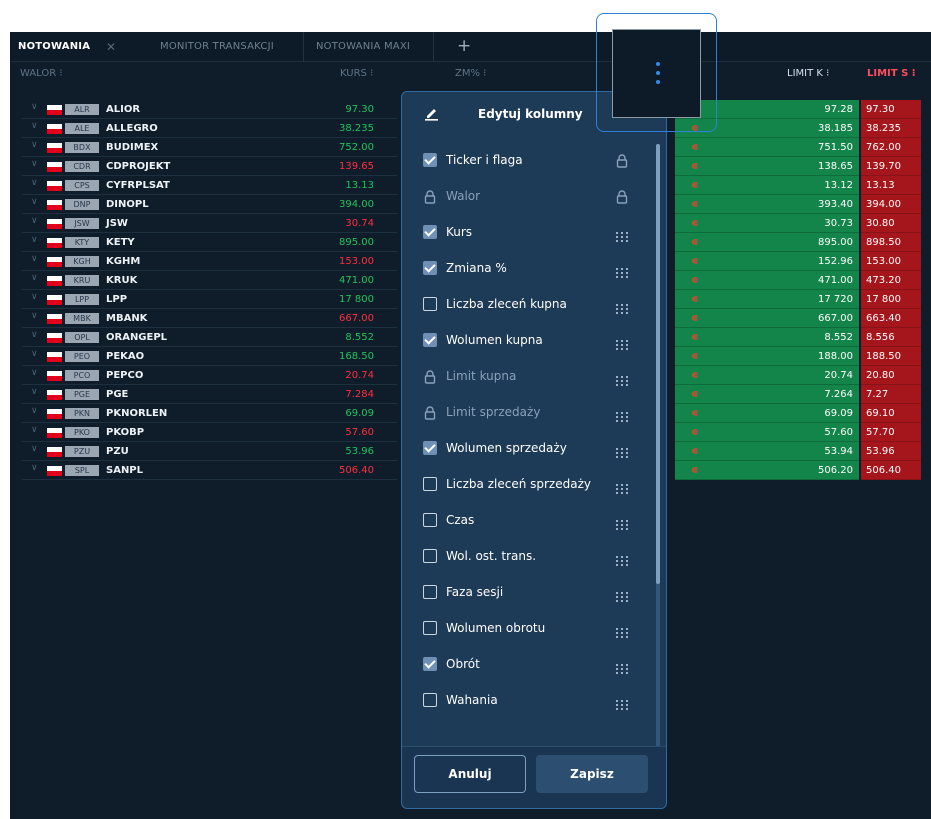 The image size is (931, 819). What do you see at coordinates (527, 484) in the screenshot?
I see `column-option: Liczba zleceń sprzedaży` at bounding box center [527, 484].